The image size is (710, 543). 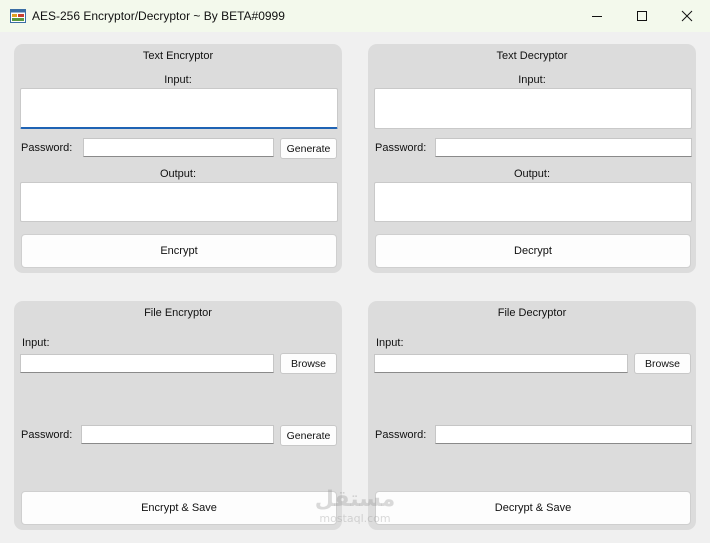 What do you see at coordinates (563, 147) in the screenshot?
I see `text-decryptor-password-field` at bounding box center [563, 147].